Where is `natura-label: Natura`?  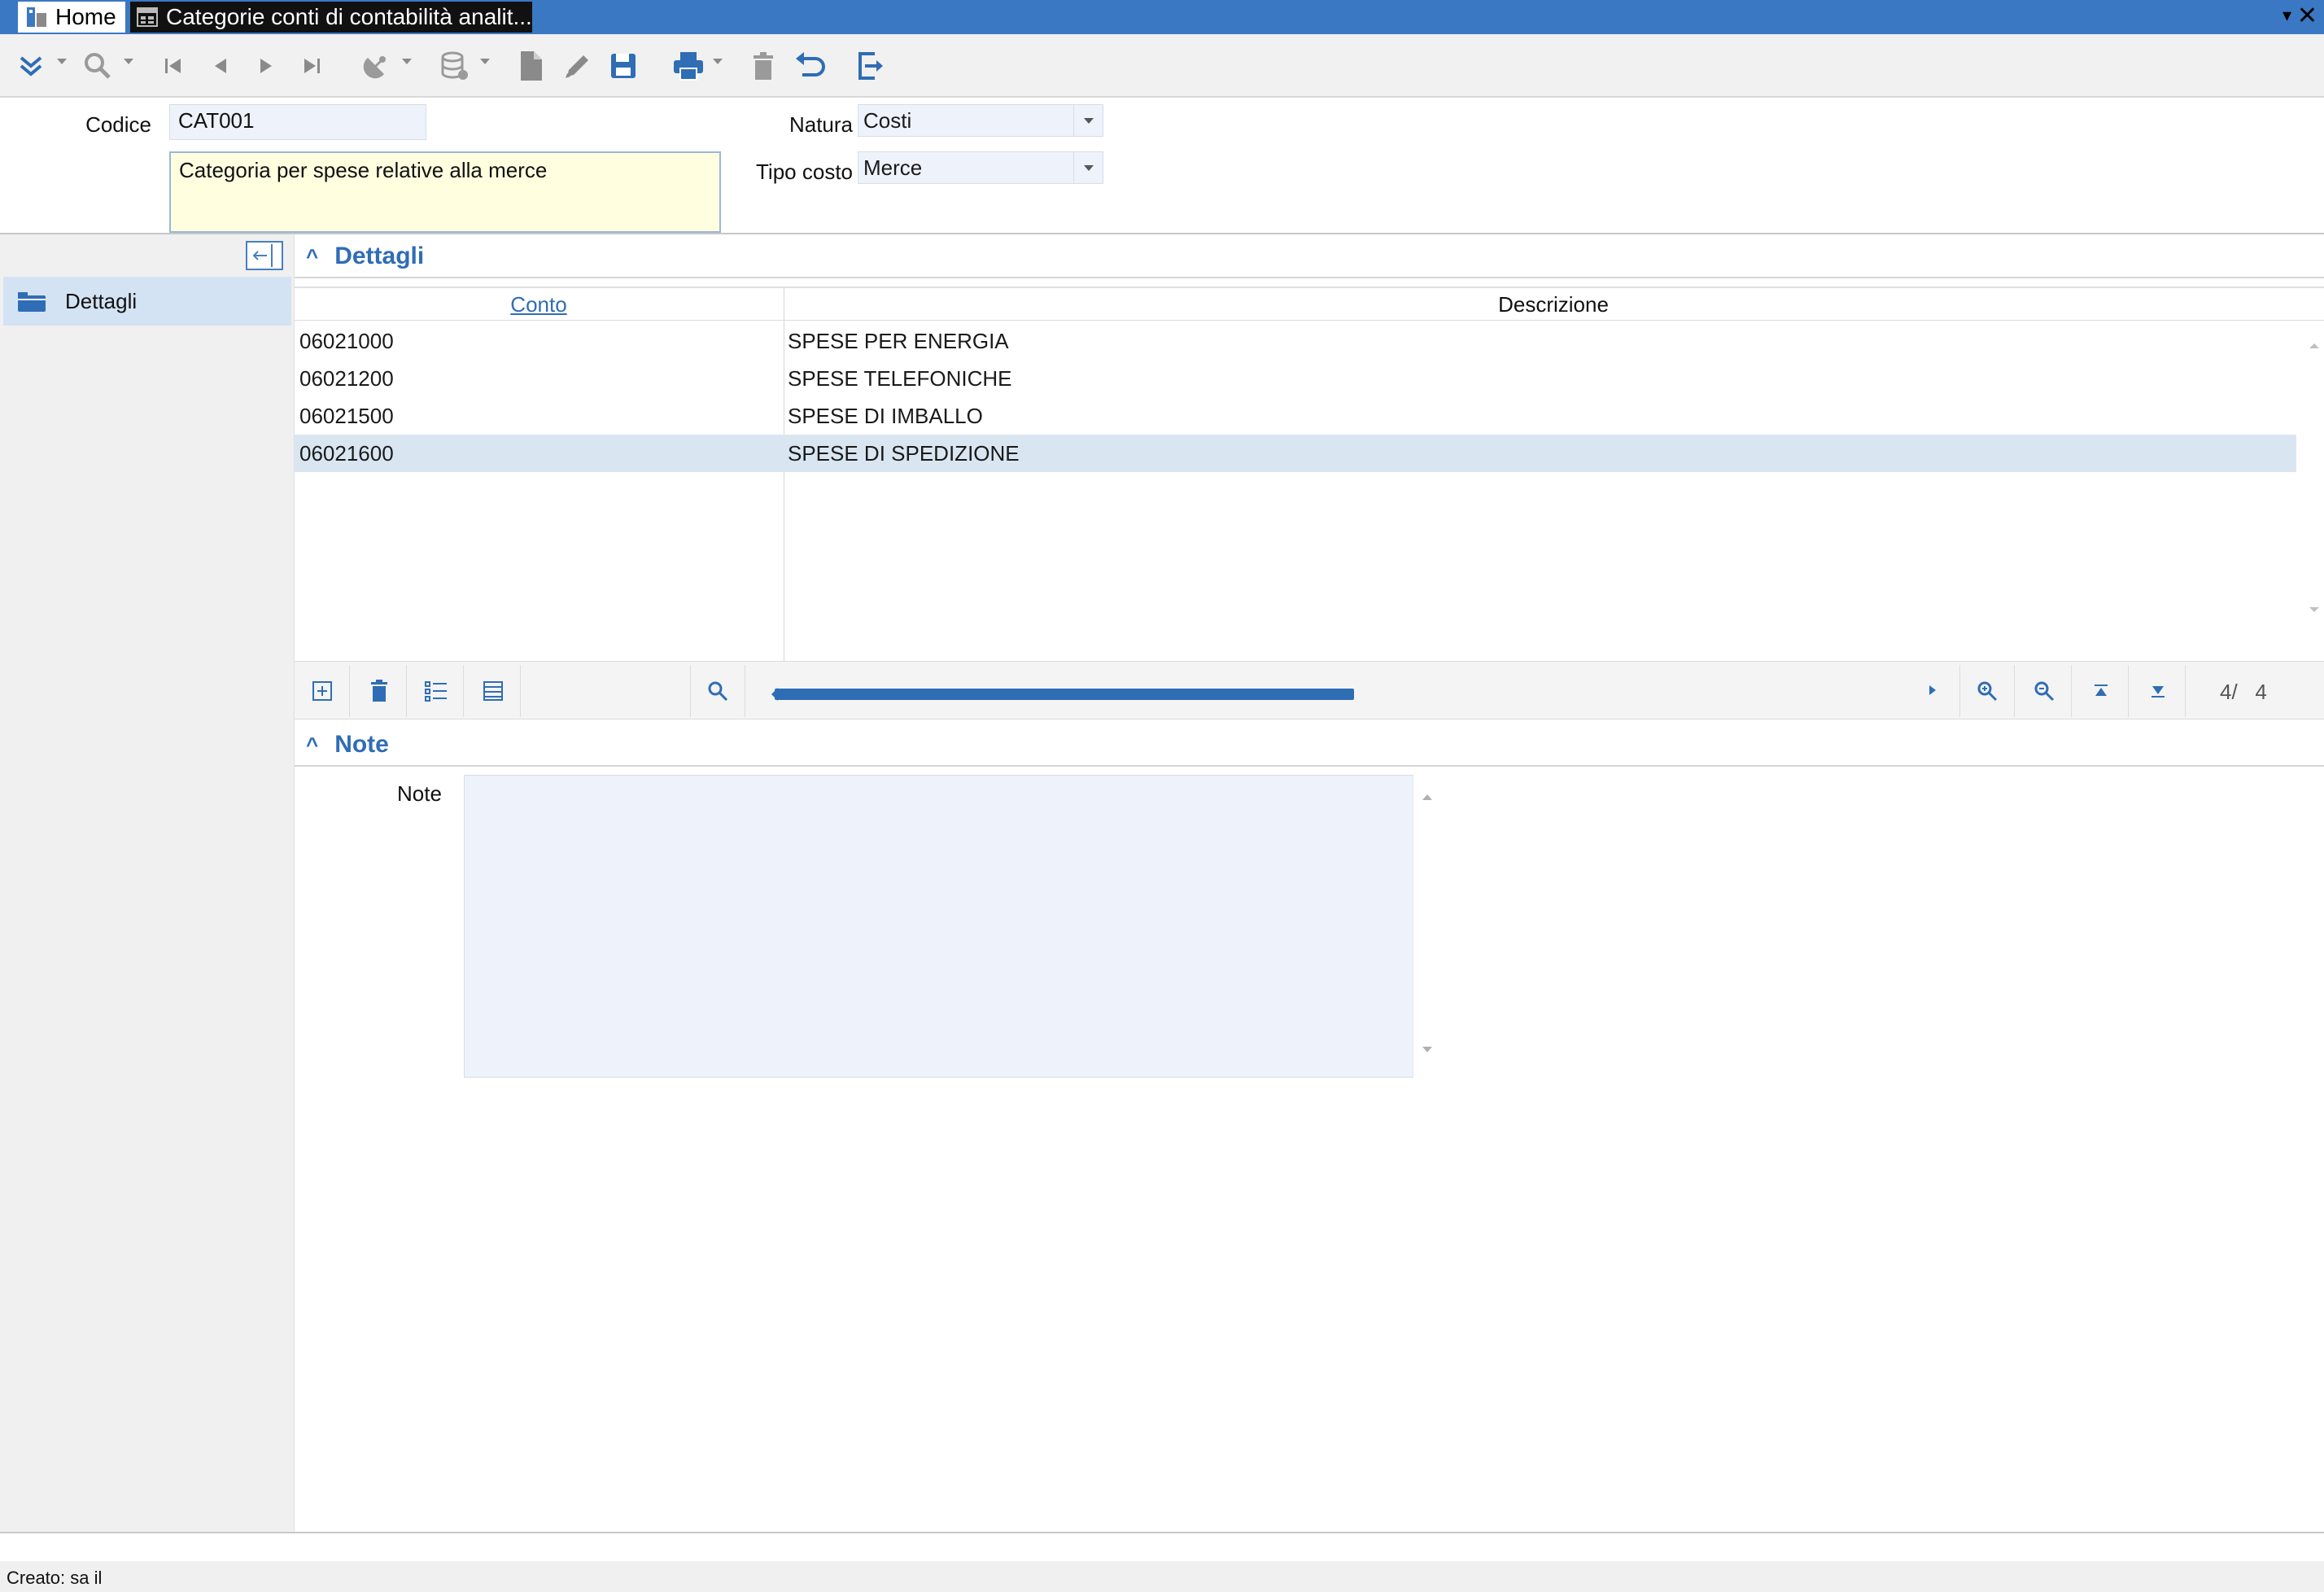 natura-label: Natura is located at coordinates (820, 124).